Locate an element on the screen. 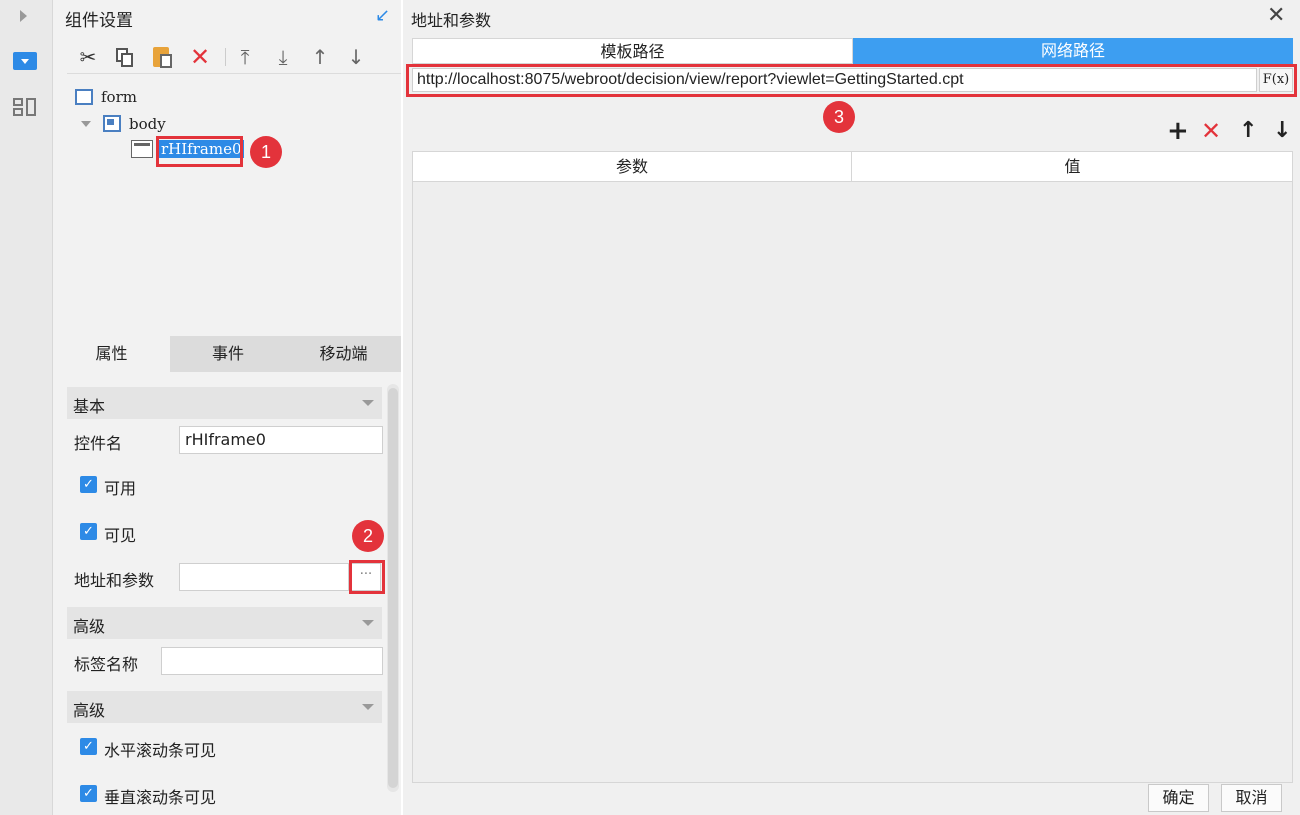 The height and width of the screenshot is (815, 1300). panel-title: 组件设置 is located at coordinates (99, 21).